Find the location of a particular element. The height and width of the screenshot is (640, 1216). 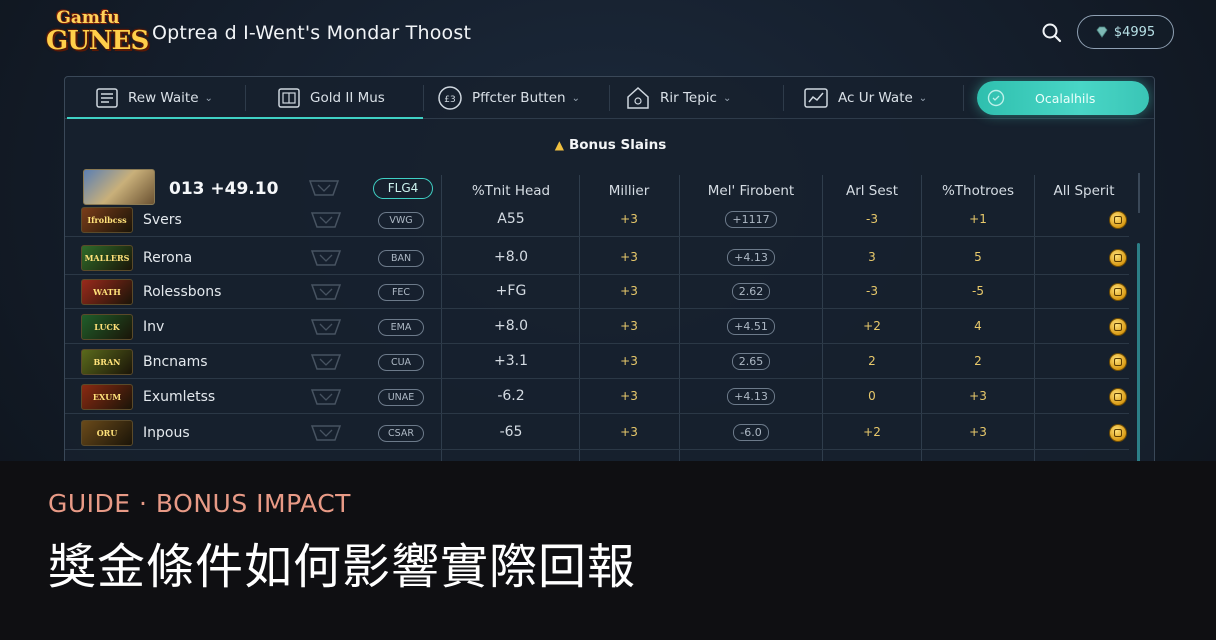

tab-label: Pffcter Butten is located at coordinates (519, 98).